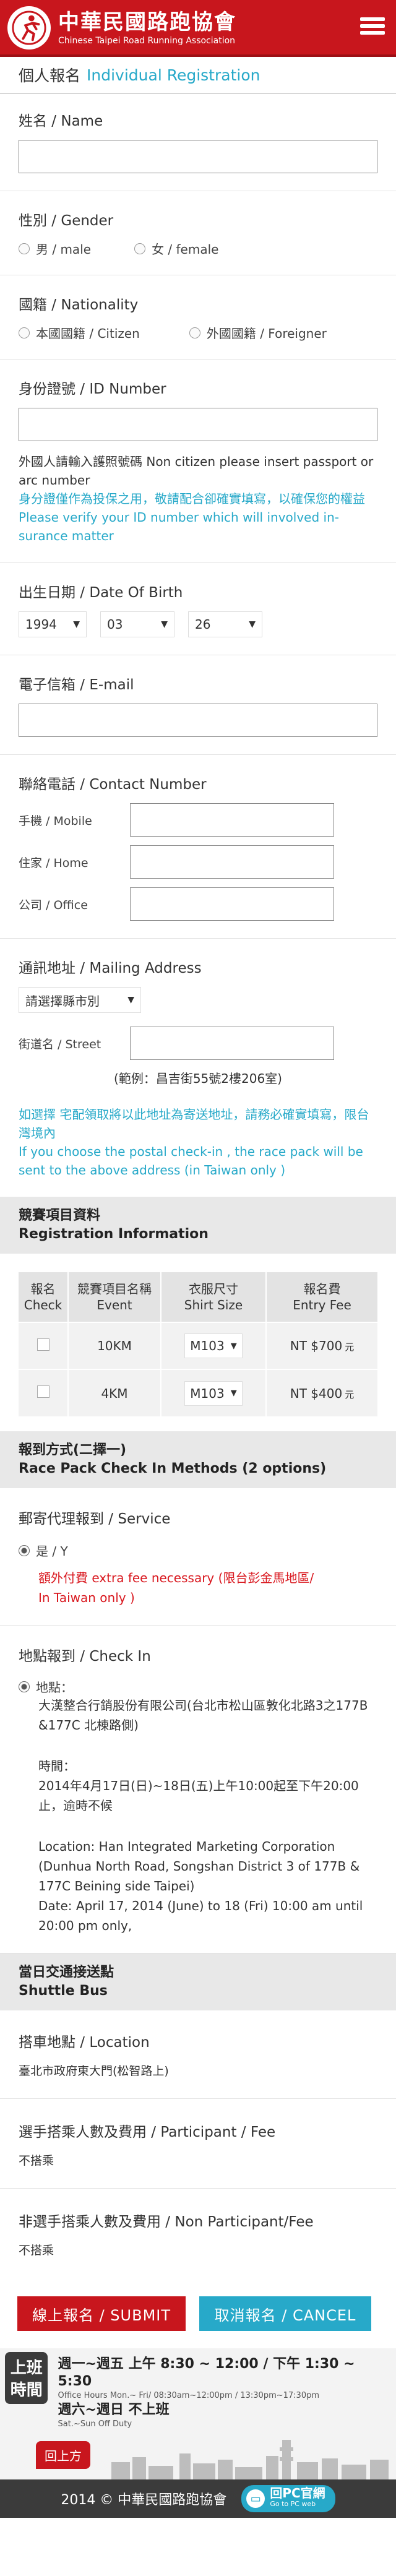 The width and height of the screenshot is (396, 2576). I want to click on column-header-shirt-size: 衣服尺寸 Shirt Size, so click(214, 1297).